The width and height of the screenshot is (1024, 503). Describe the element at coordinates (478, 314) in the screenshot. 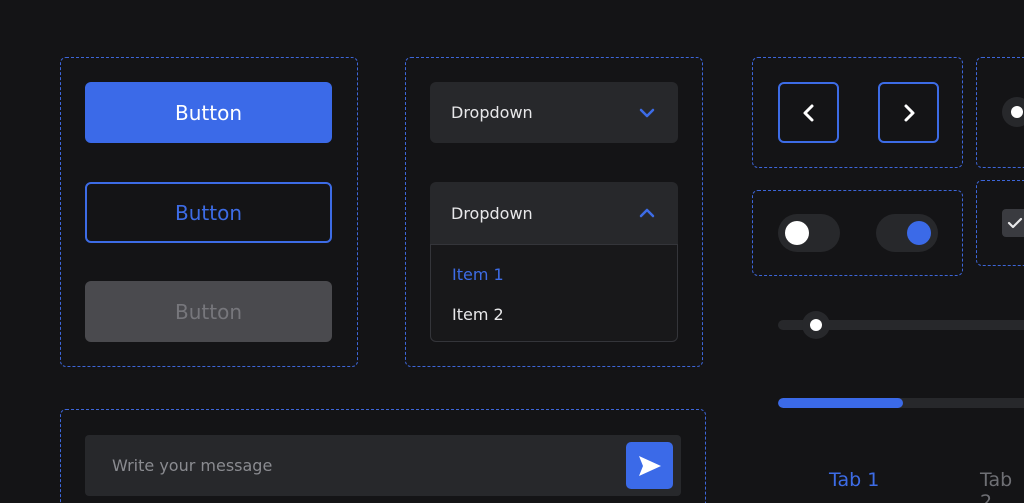

I see `dropdown-option-item-2: Item 2` at that location.